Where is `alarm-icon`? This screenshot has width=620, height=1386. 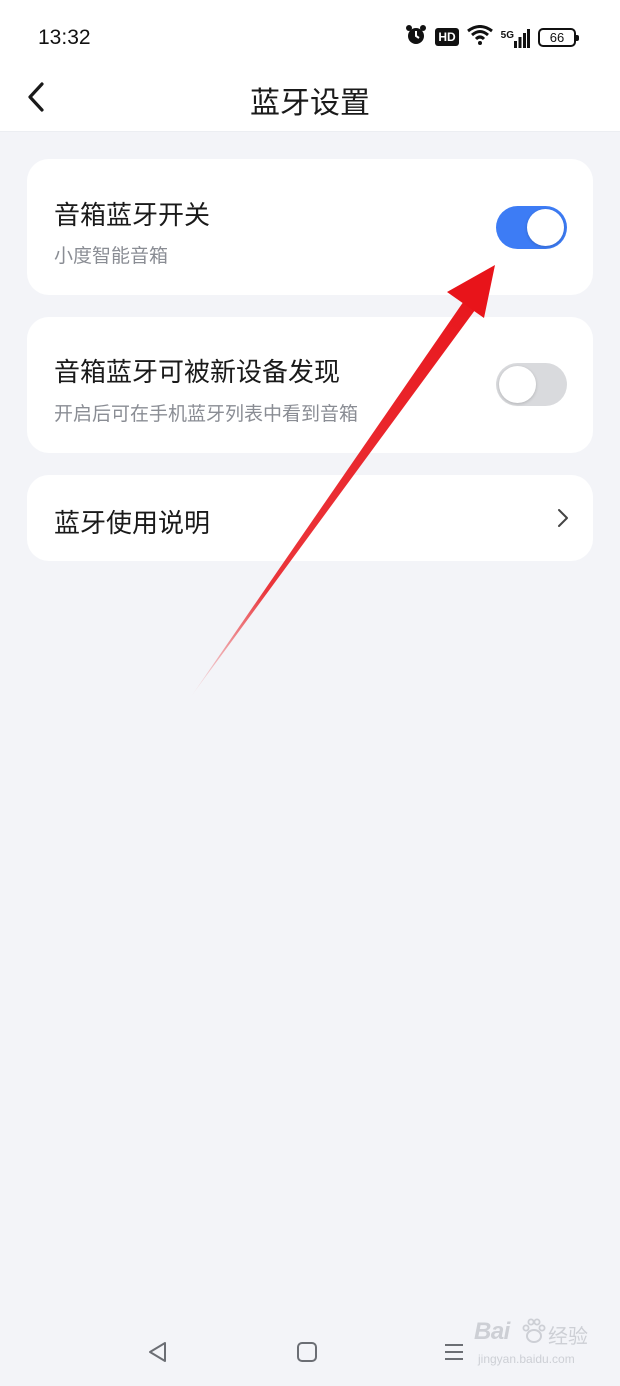 alarm-icon is located at coordinates (416, 37).